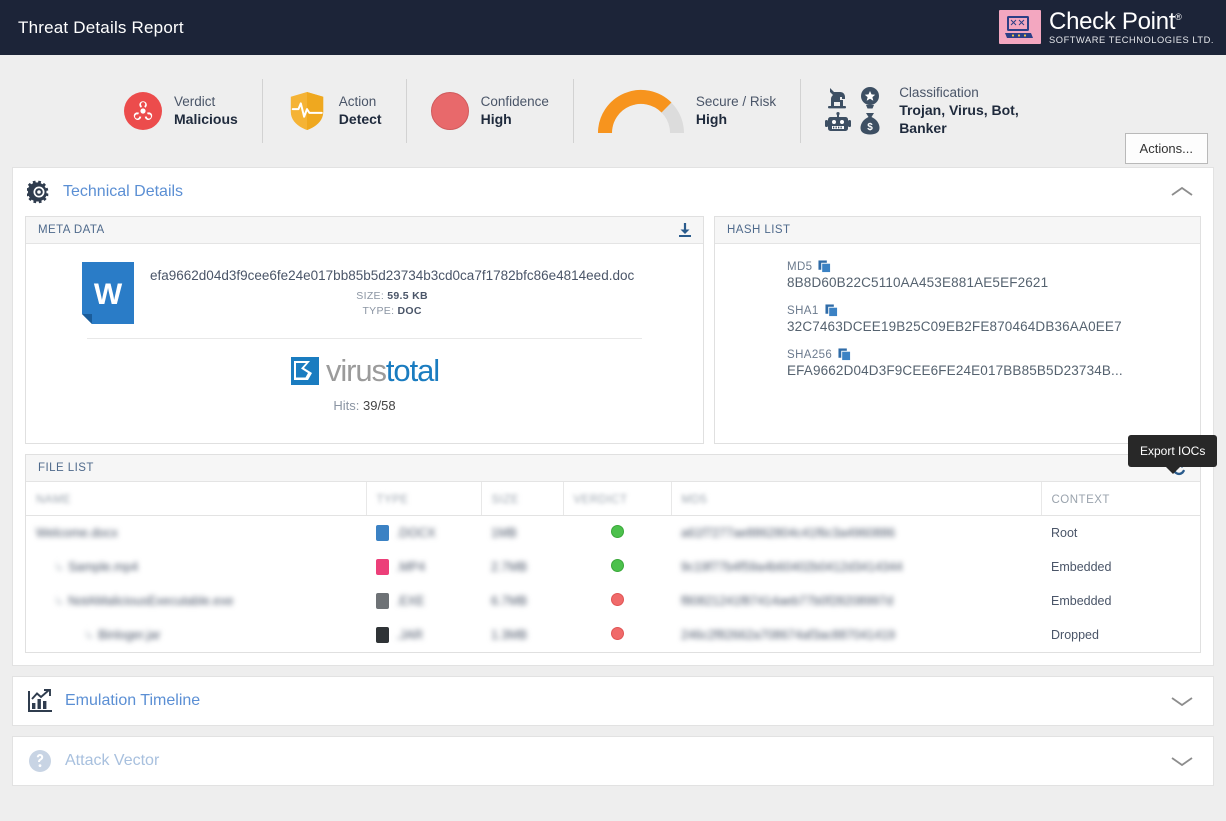 The image size is (1226, 821). What do you see at coordinates (959, 118) in the screenshot?
I see `summary-value-classification: Trojan, Virus, Bot, Banker` at bounding box center [959, 118].